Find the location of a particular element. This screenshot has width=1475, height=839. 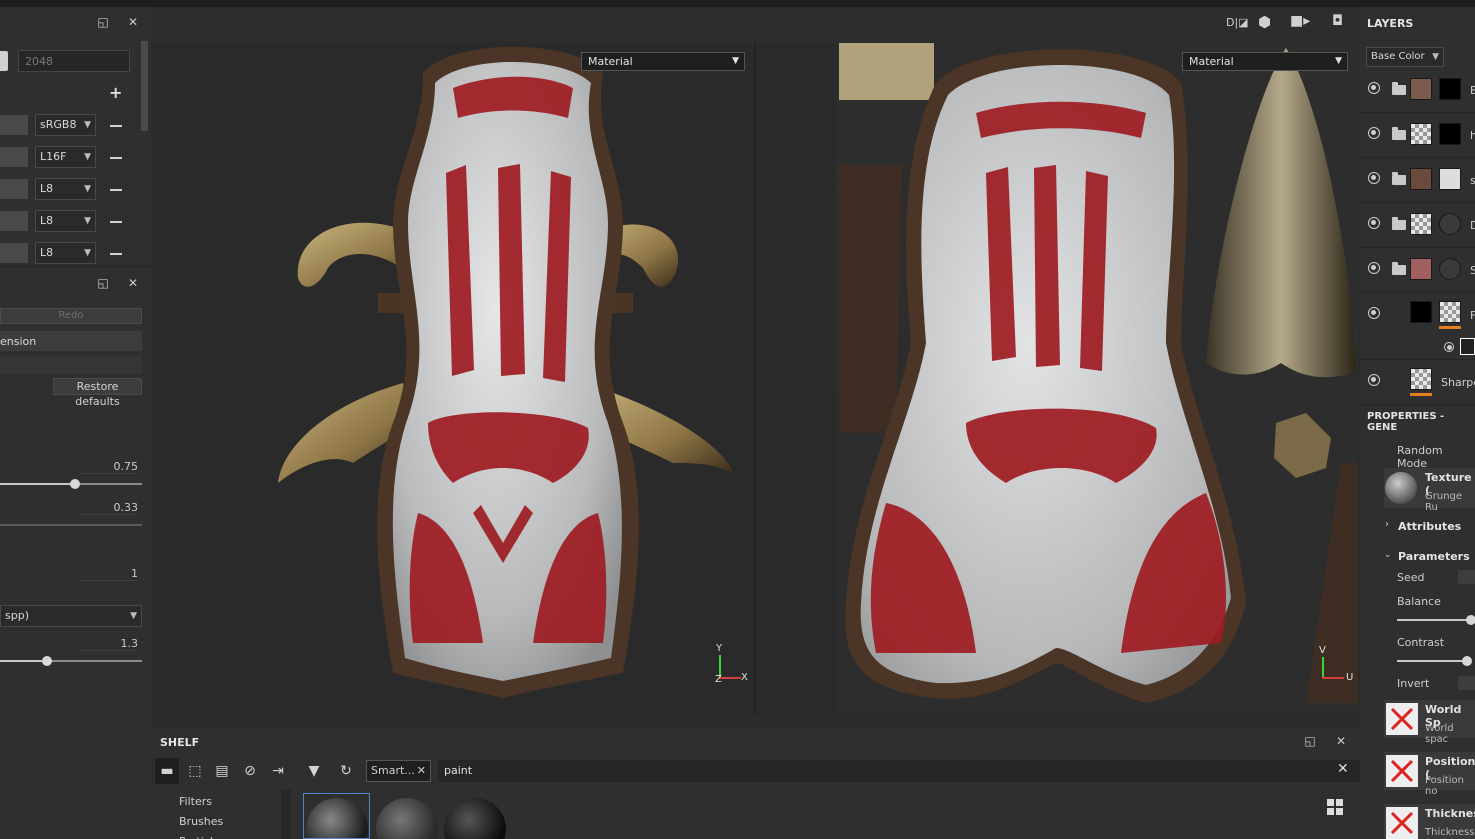

slider-track is located at coordinates (71, 525).